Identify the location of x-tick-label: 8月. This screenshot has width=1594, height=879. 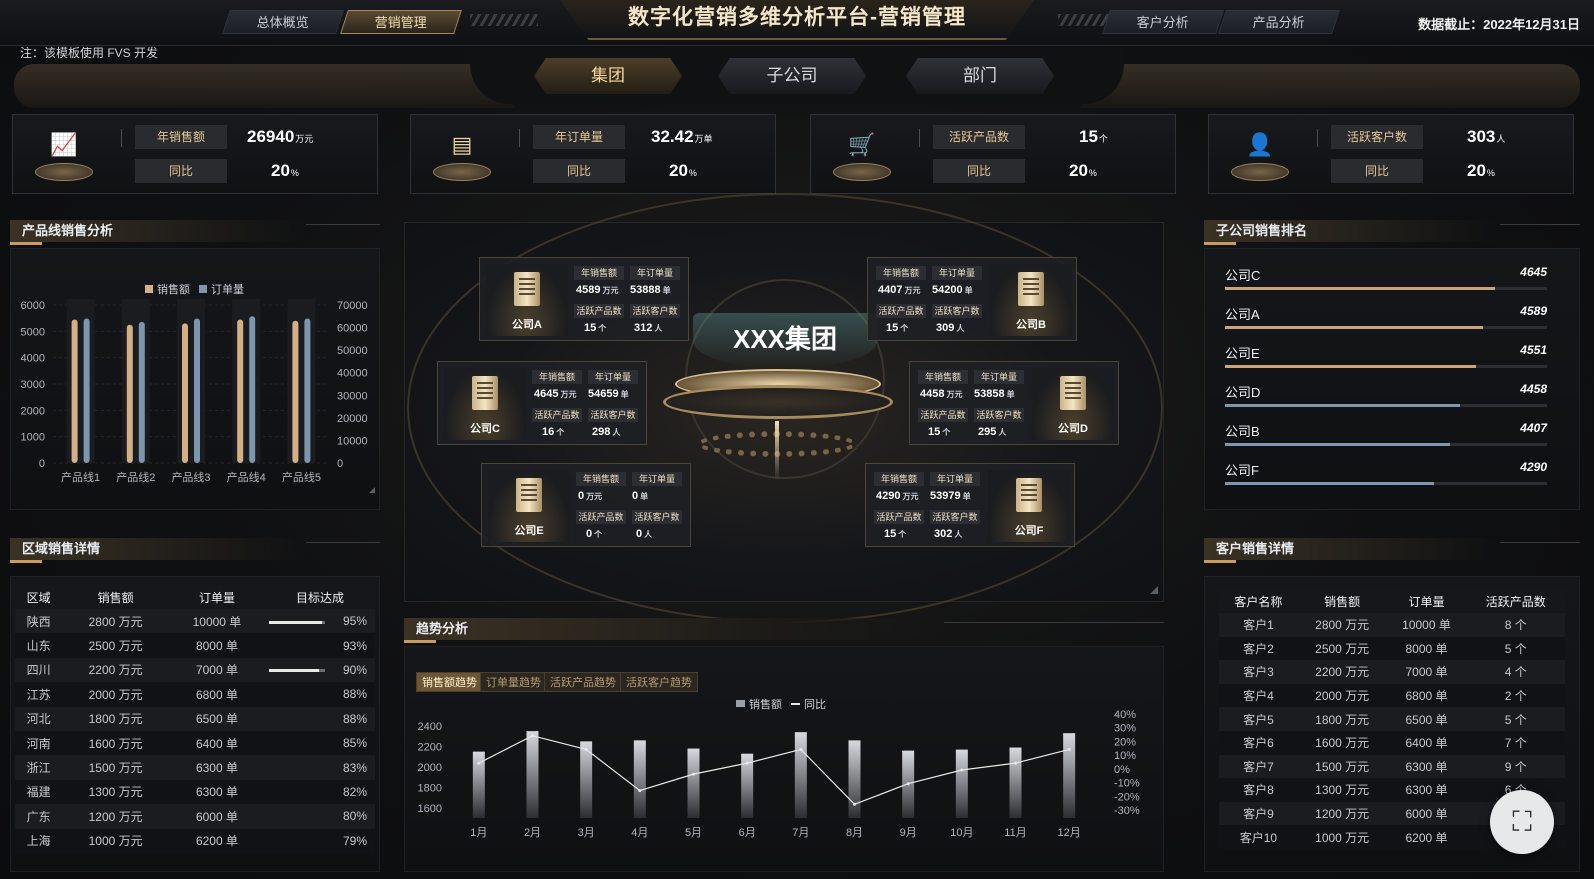
(854, 833).